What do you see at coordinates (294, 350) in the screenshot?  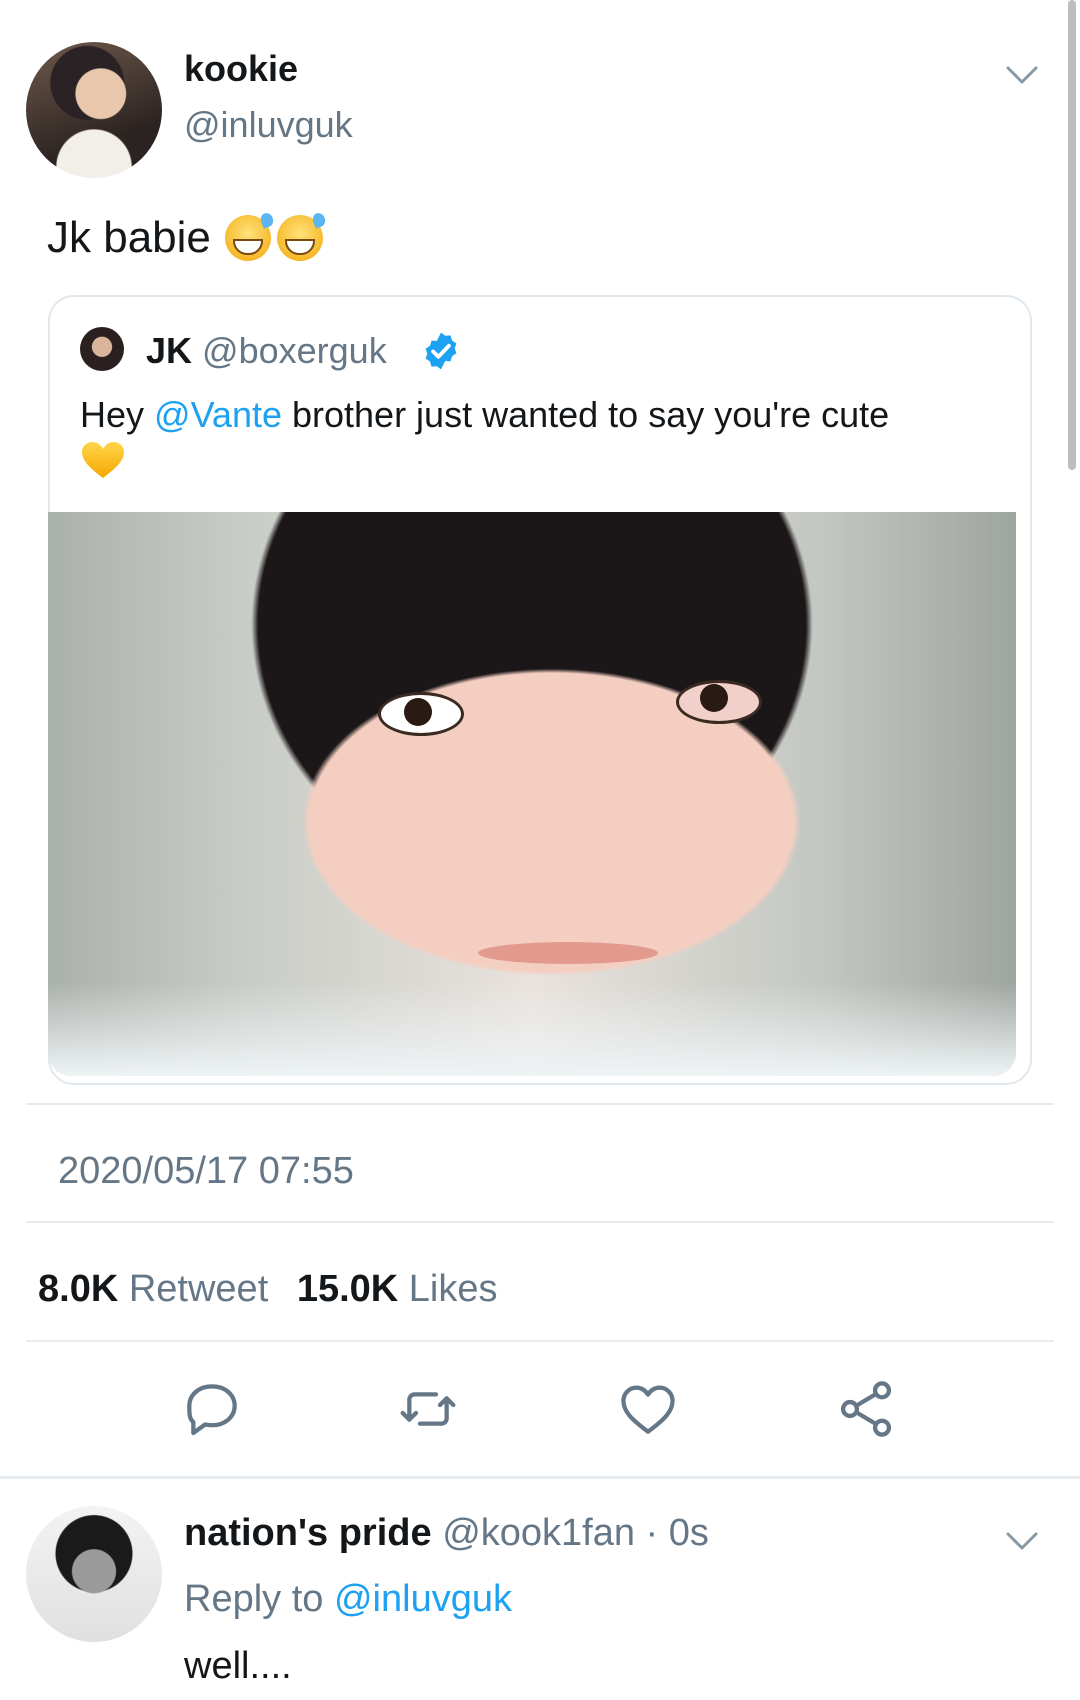 I see `quoted-author-handle: @boxerguk` at bounding box center [294, 350].